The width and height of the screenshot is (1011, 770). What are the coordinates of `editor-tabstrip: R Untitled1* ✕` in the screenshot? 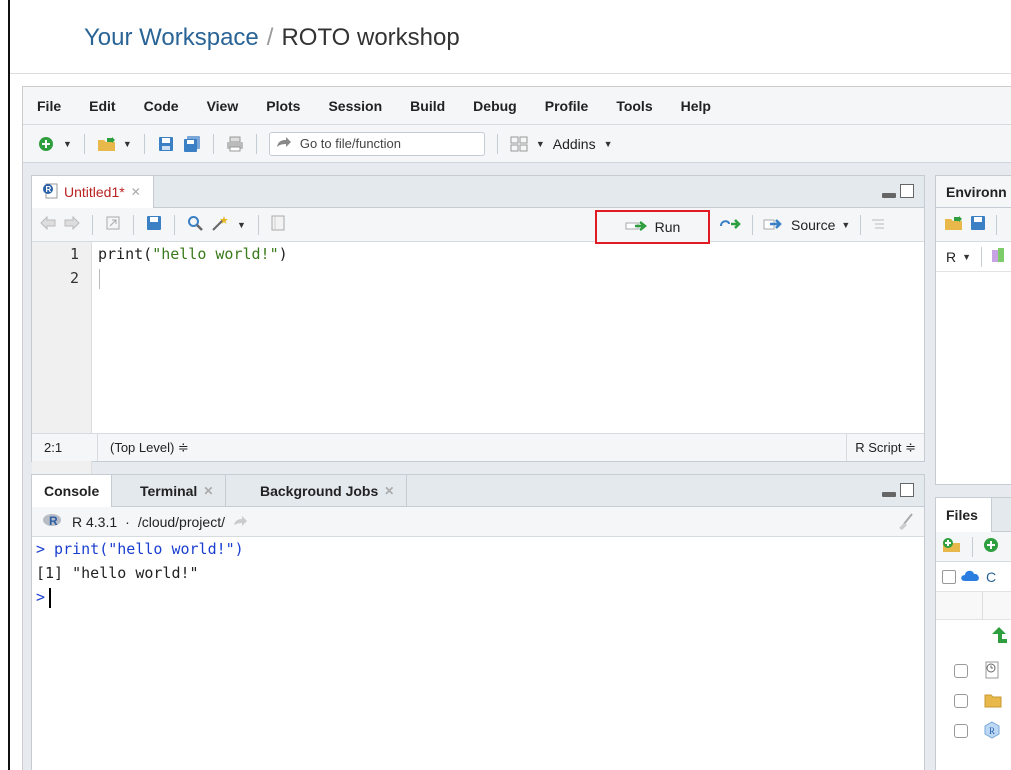 It's located at (478, 192).